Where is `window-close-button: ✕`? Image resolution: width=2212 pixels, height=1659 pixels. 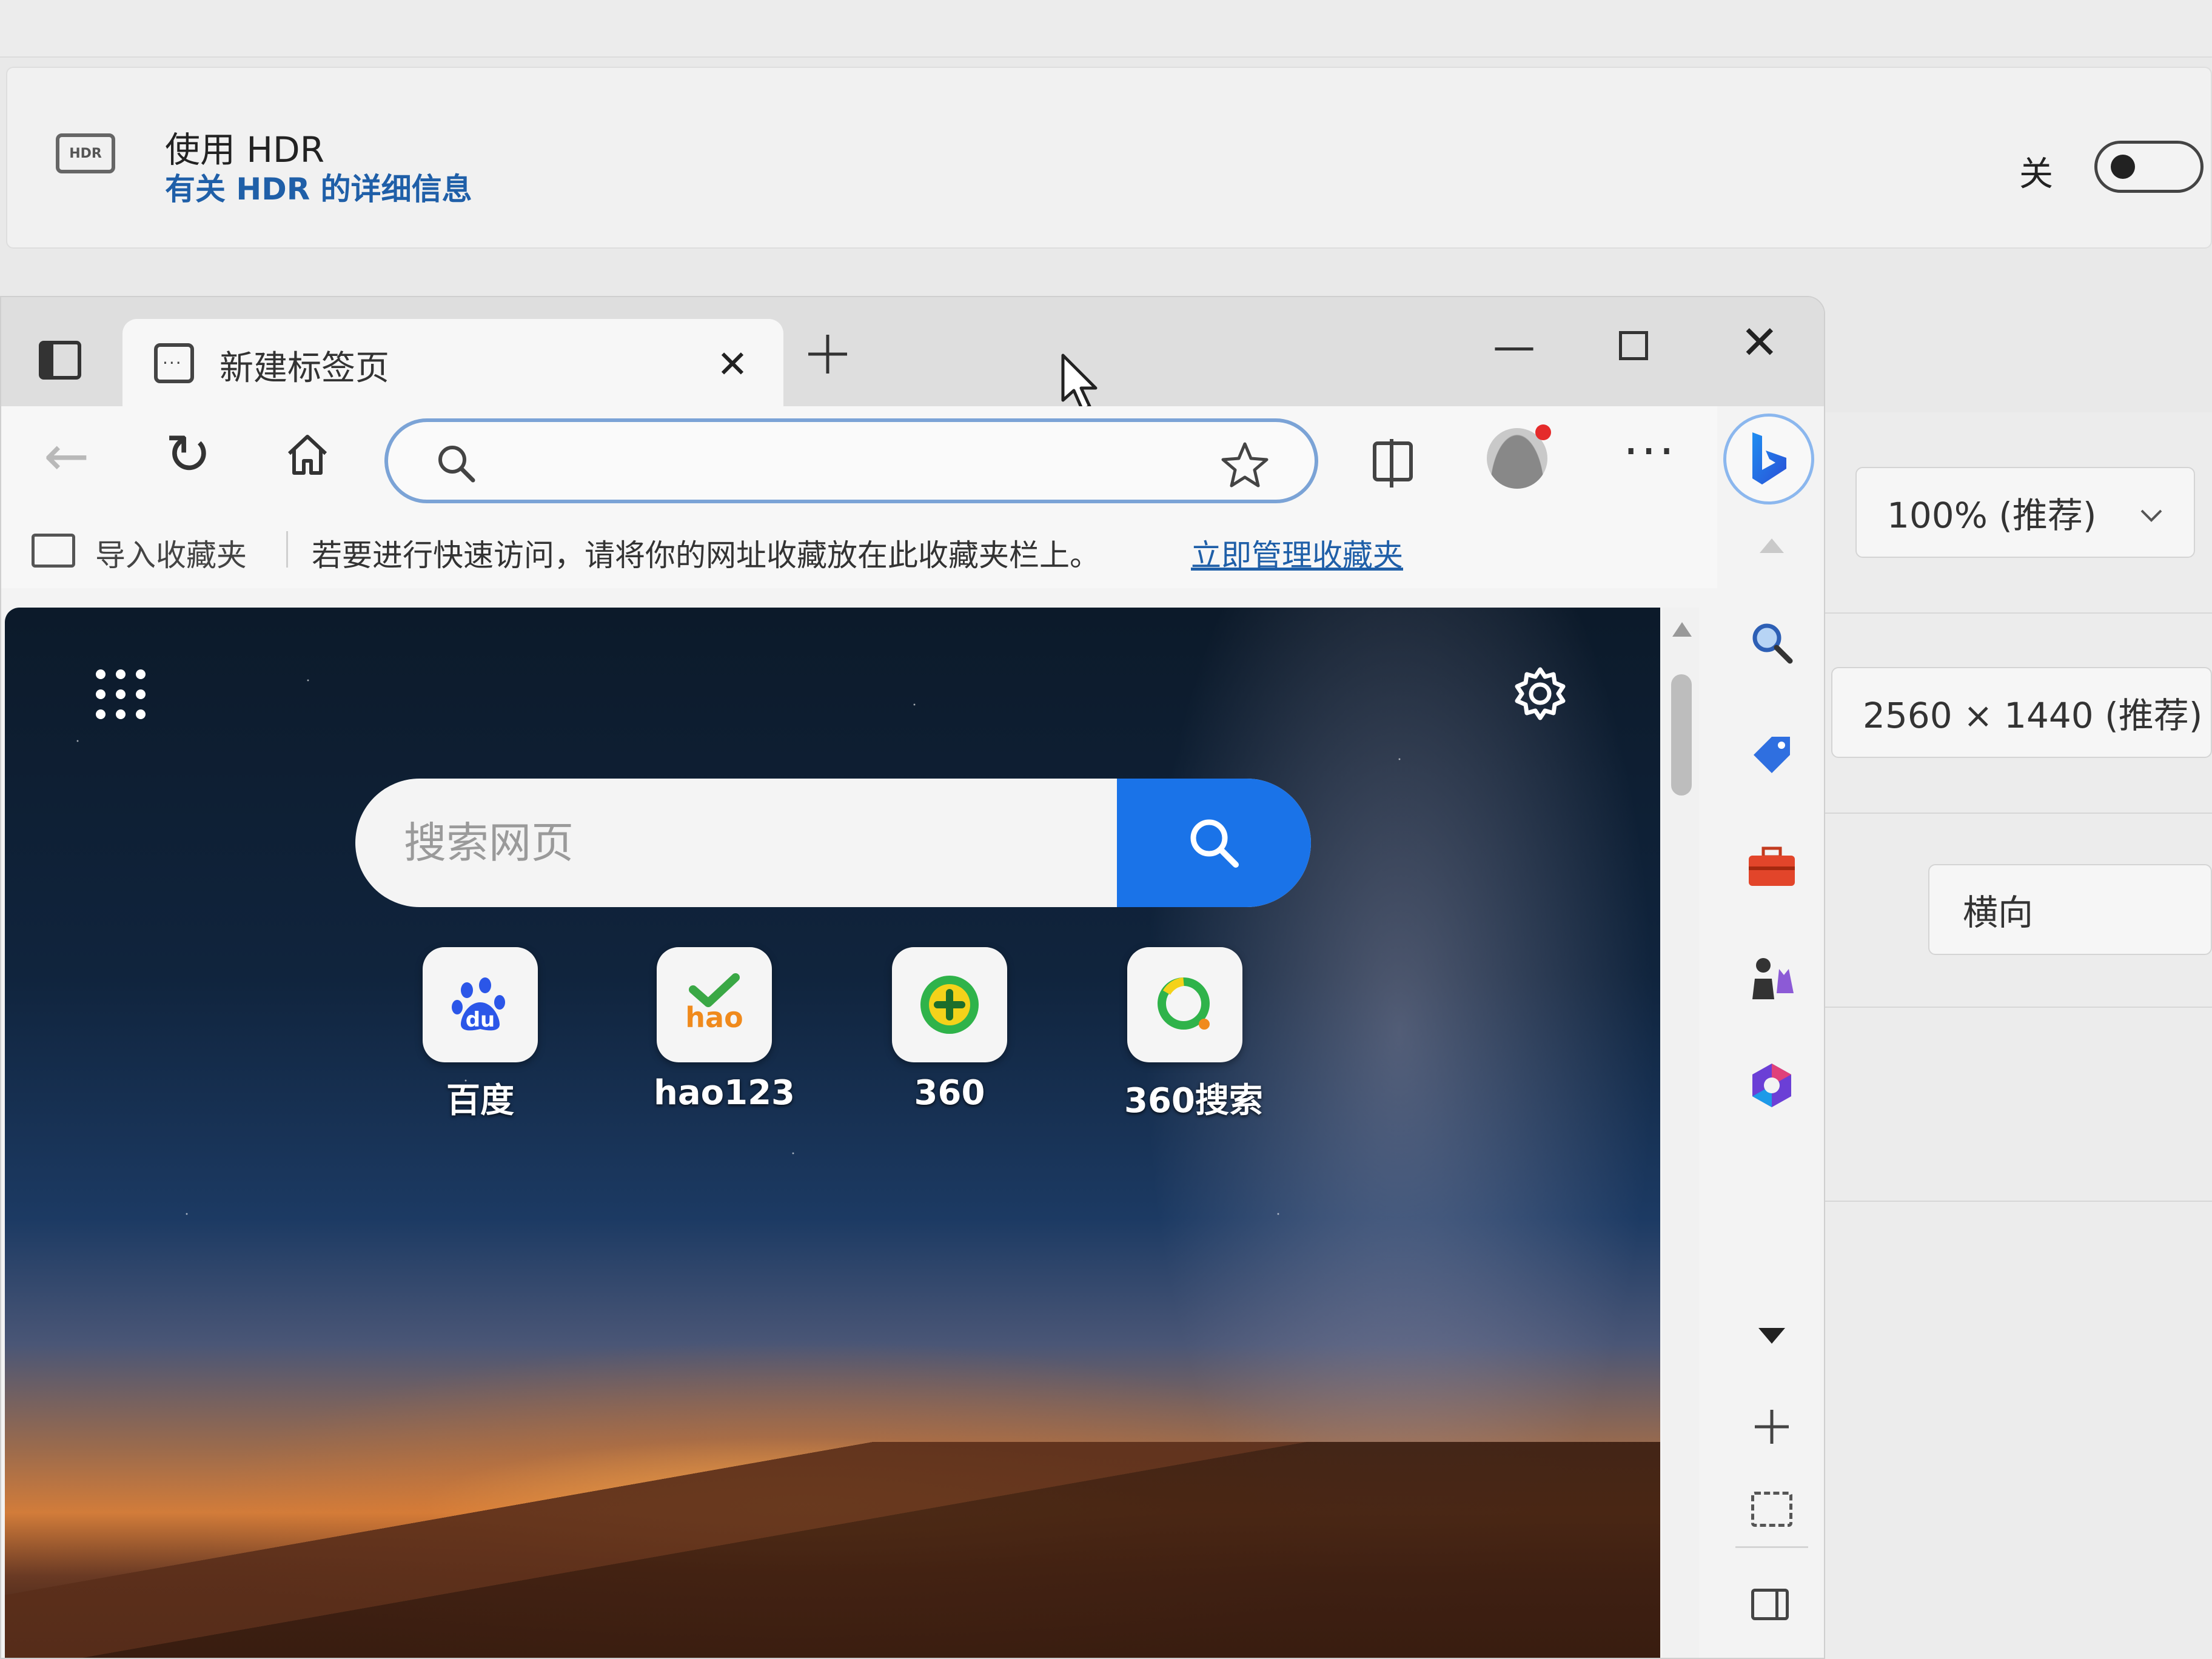 window-close-button: ✕ is located at coordinates (1759, 342).